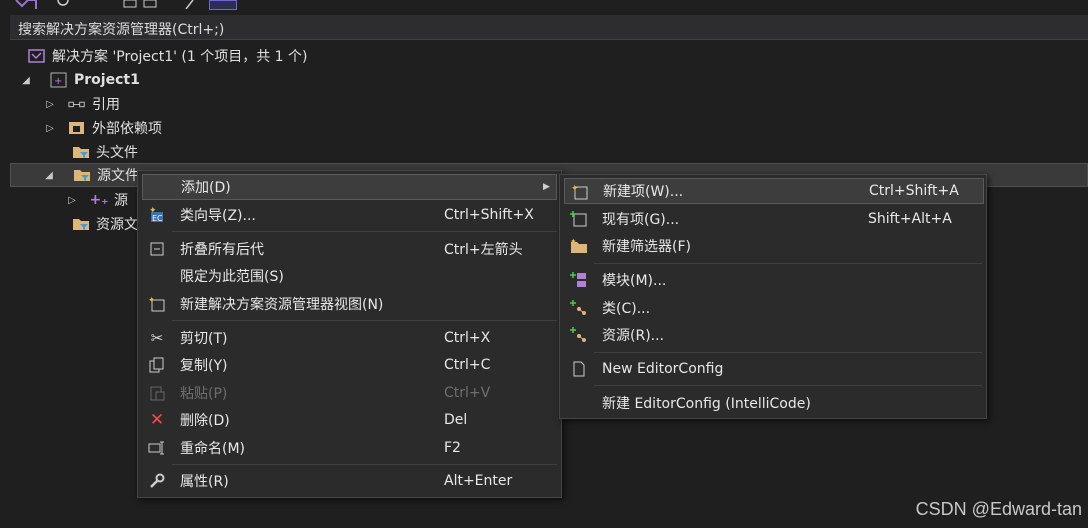  Describe the element at coordinates (998, 509) in the screenshot. I see `watermark: CSDN @Edward-tan` at that location.